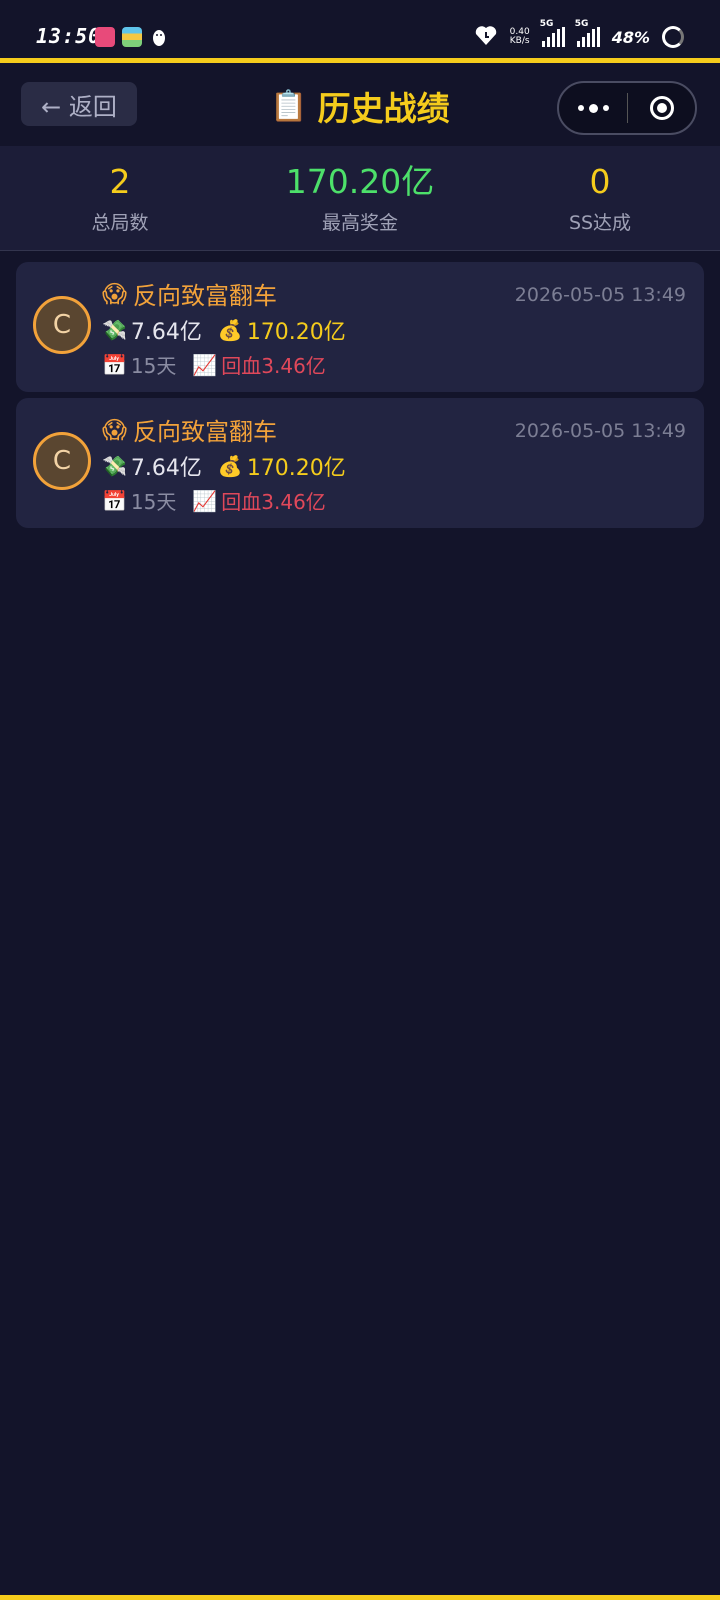  I want to click on stat-value: 0, so click(600, 181).